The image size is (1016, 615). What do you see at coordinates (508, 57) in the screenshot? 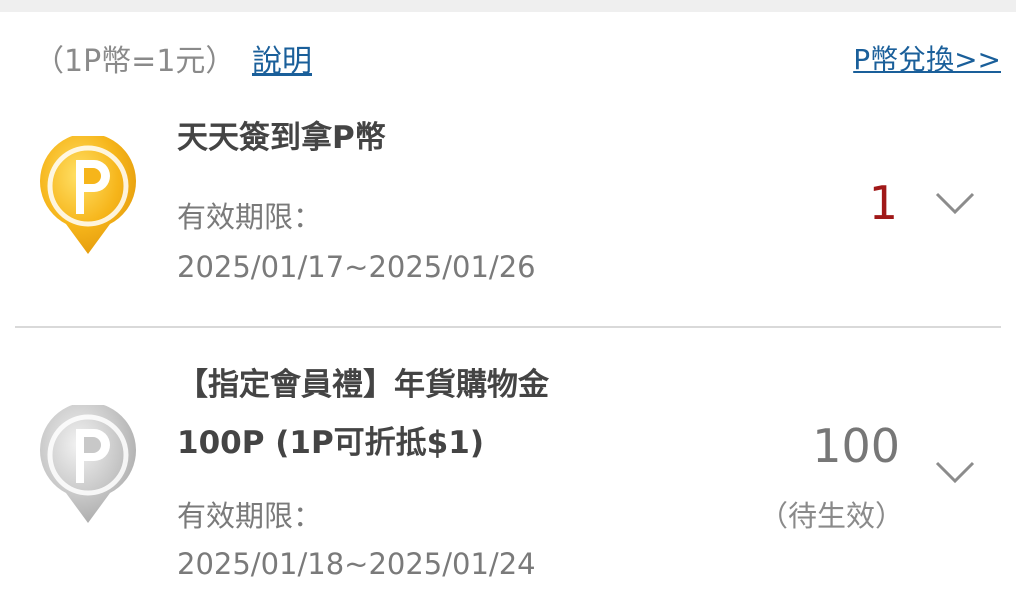
I see `points-header: （1P幣=1元） 說明 P幣兌換>>` at bounding box center [508, 57].